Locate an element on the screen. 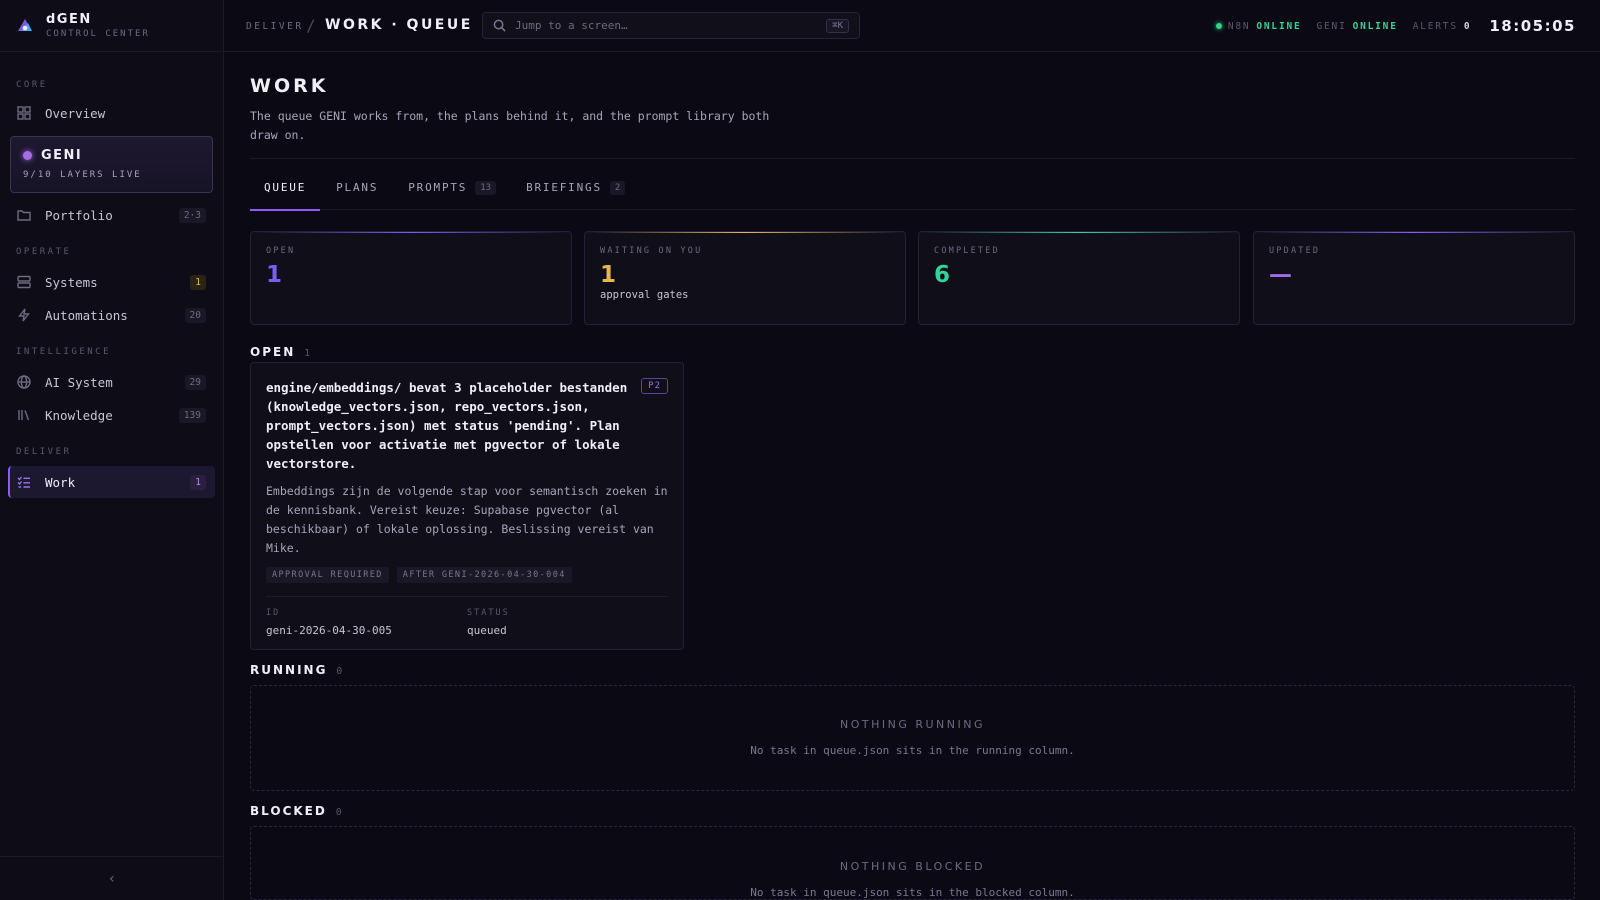  portfolio-badge: 2·3 is located at coordinates (192, 215).